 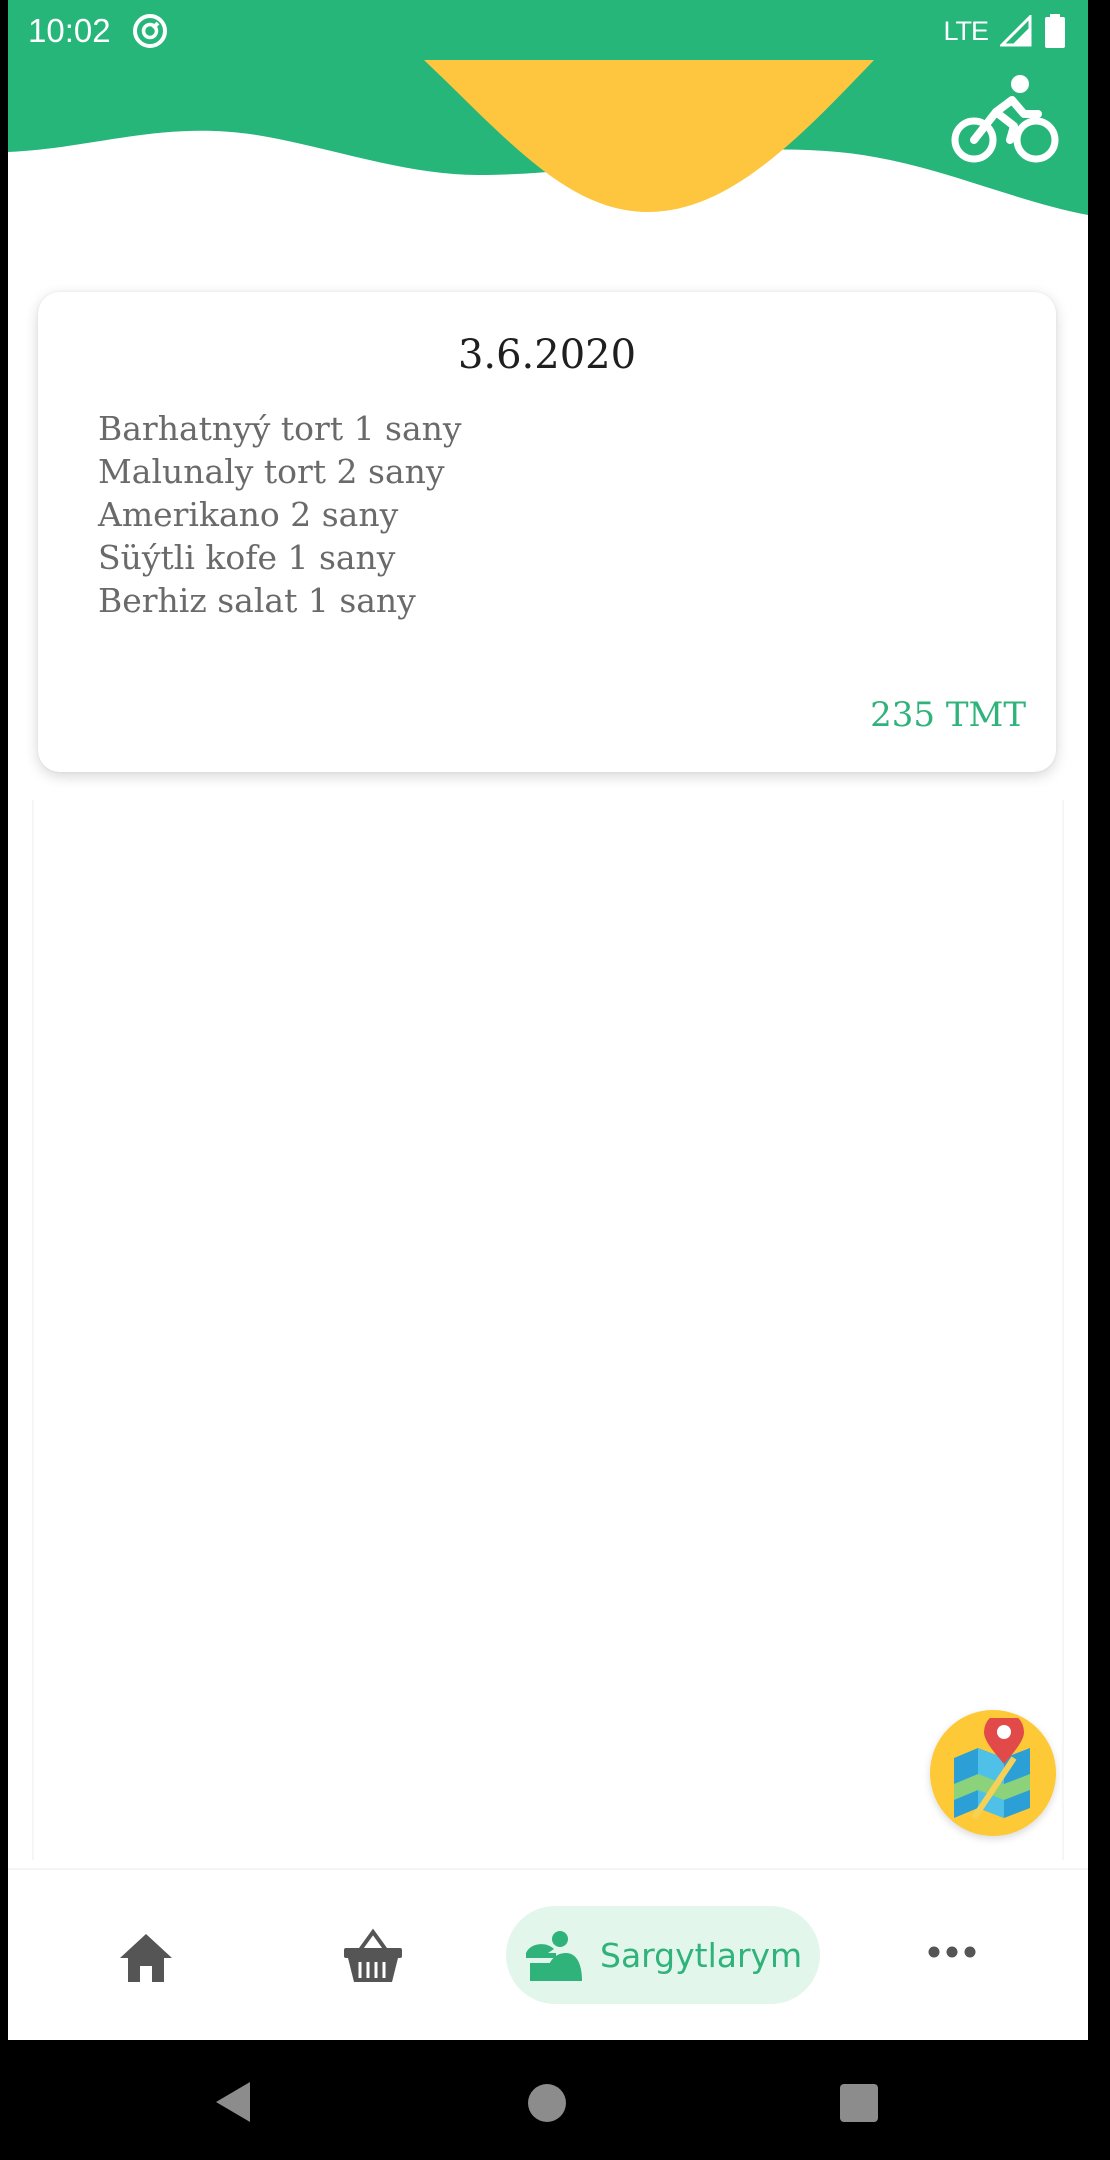 What do you see at coordinates (233, 2102) in the screenshot?
I see `back-icon` at bounding box center [233, 2102].